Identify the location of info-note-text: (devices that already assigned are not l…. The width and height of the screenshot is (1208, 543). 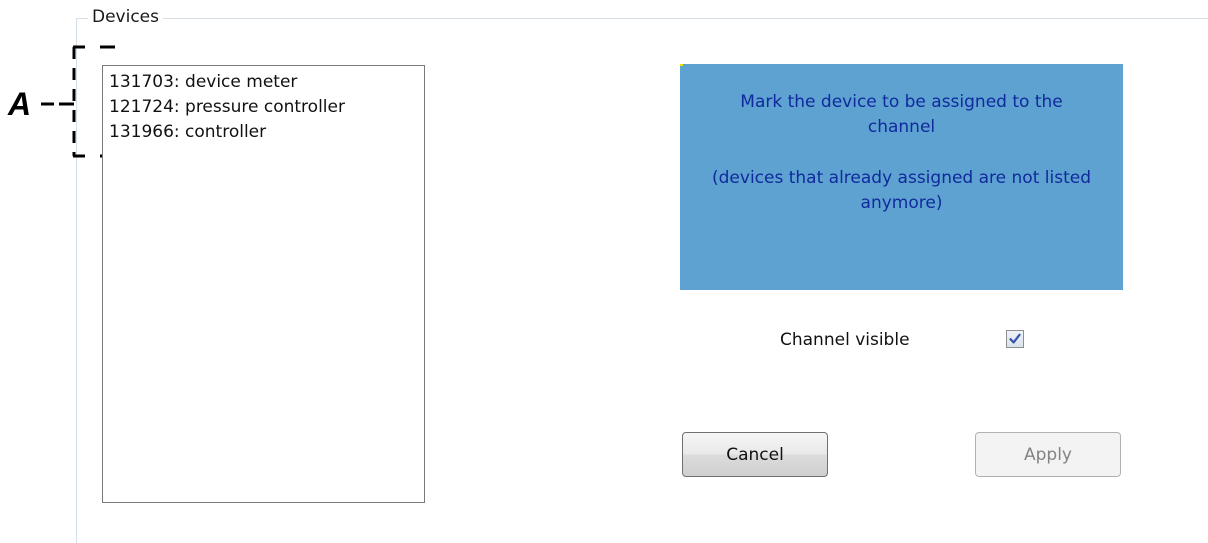
(901, 190).